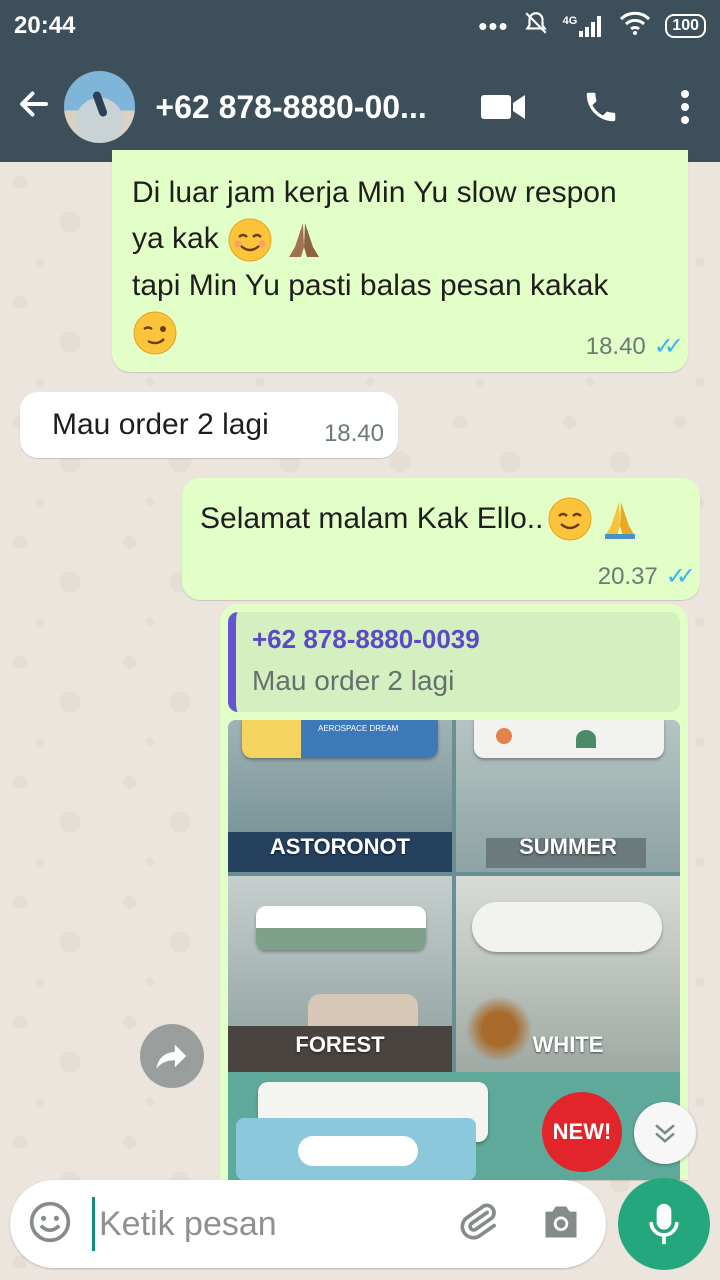 This screenshot has width=720, height=1280. I want to click on photo-label: SUMMER, so click(568, 846).